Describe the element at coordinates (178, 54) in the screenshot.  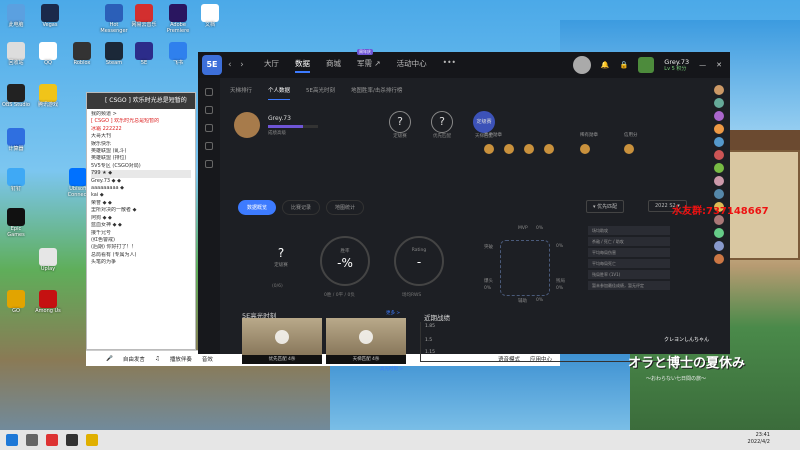
I see `desktop-app-icon: 飞书` at that location.